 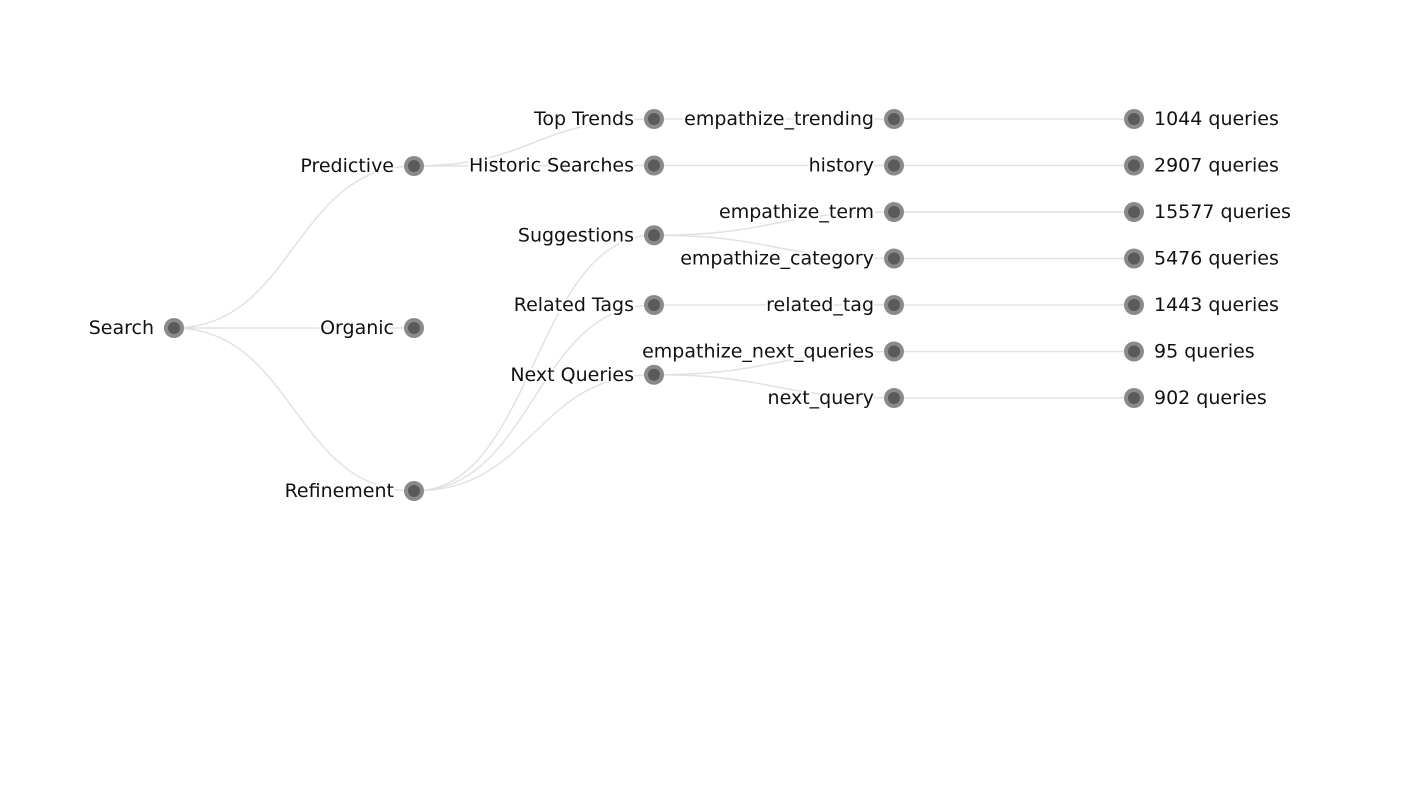 I want to click on node-label: empathize_next_queries, so click(x=758, y=352).